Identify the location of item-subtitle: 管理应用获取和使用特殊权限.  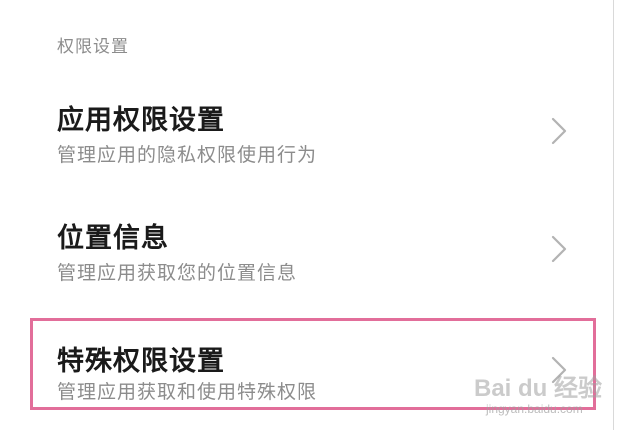
(187, 392).